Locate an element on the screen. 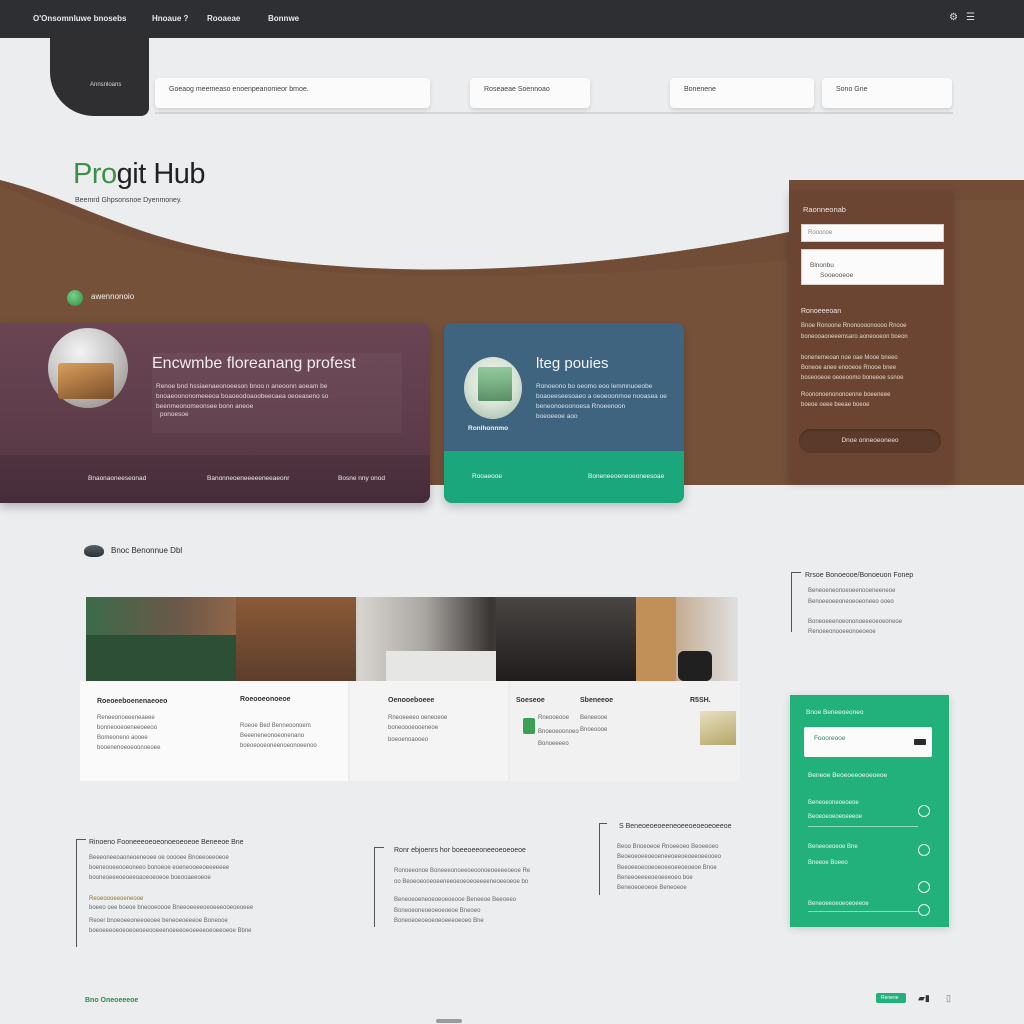 The height and width of the screenshot is (1024, 1024). project-thumbnail is located at coordinates (86, 381).